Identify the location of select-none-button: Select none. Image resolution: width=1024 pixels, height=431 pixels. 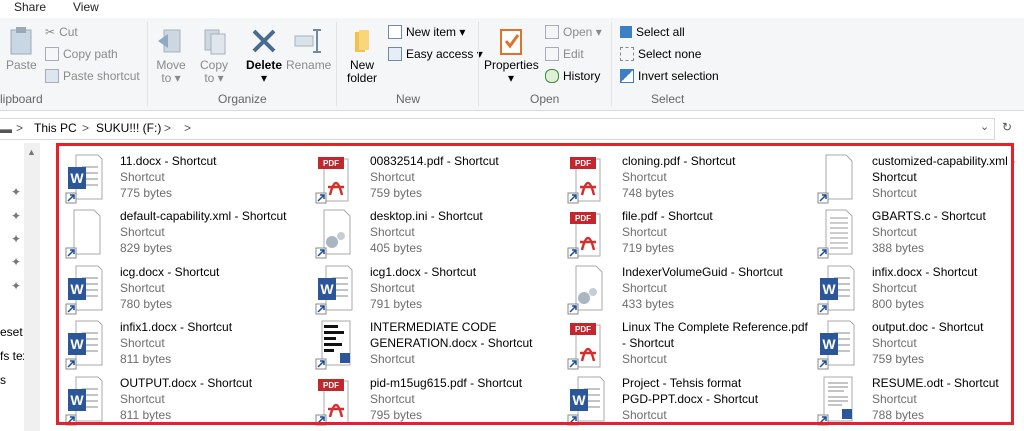
(660, 54).